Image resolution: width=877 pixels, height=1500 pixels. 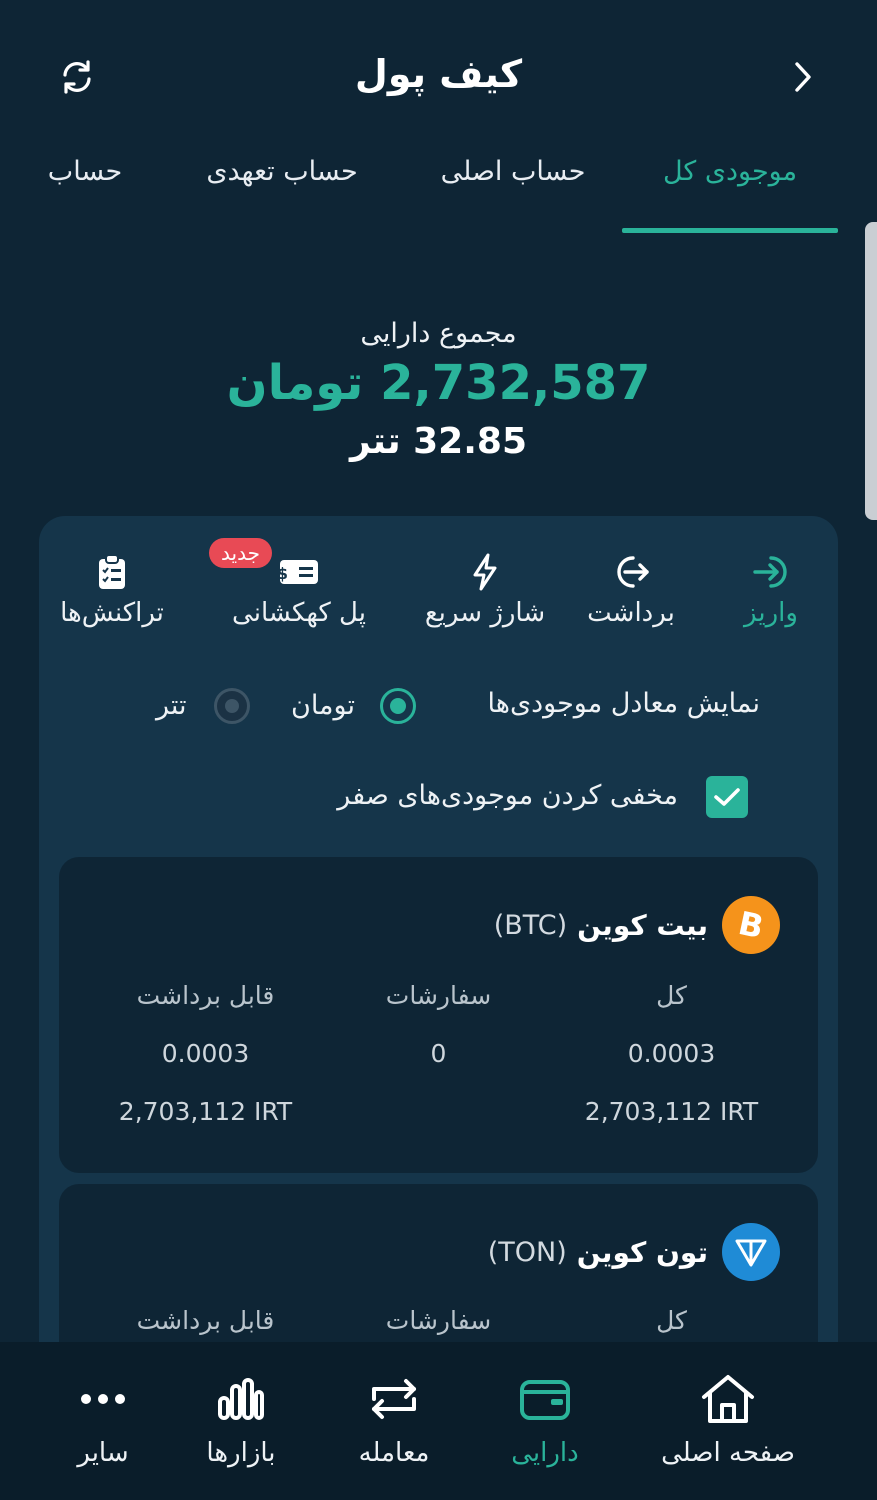 I want to click on coin-header: B بیت کوین (BTC), so click(x=637, y=925).